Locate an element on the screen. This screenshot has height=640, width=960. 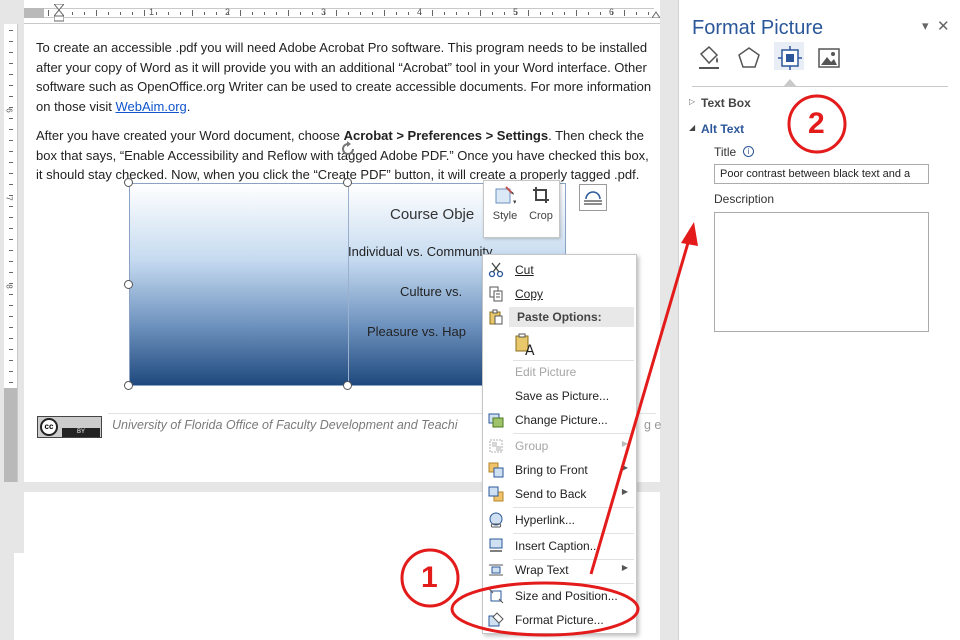
menu-item-group: Group ▶ is located at coordinates (559, 446).